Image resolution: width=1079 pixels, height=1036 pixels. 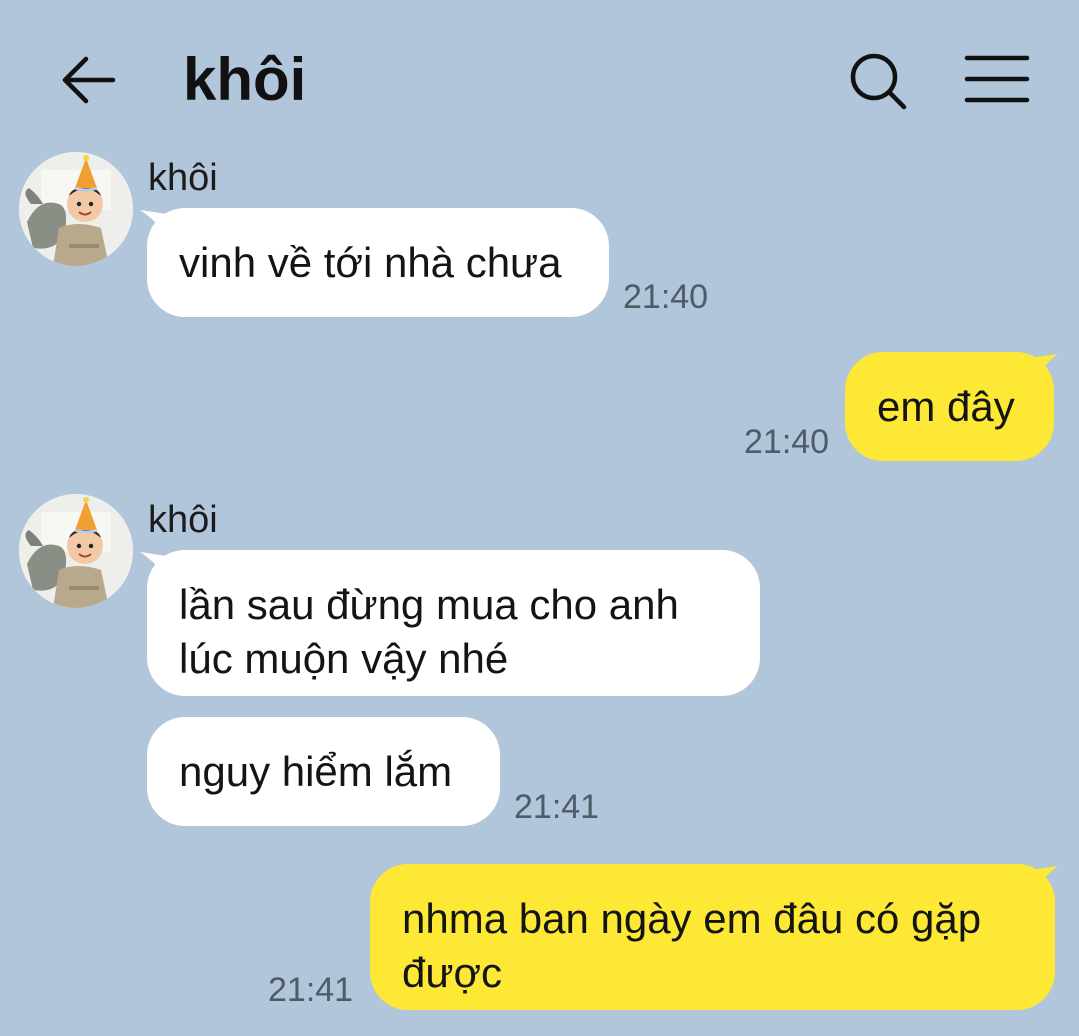 I want to click on message-text: vinh về tới nhà chưa, so click(x=370, y=262).